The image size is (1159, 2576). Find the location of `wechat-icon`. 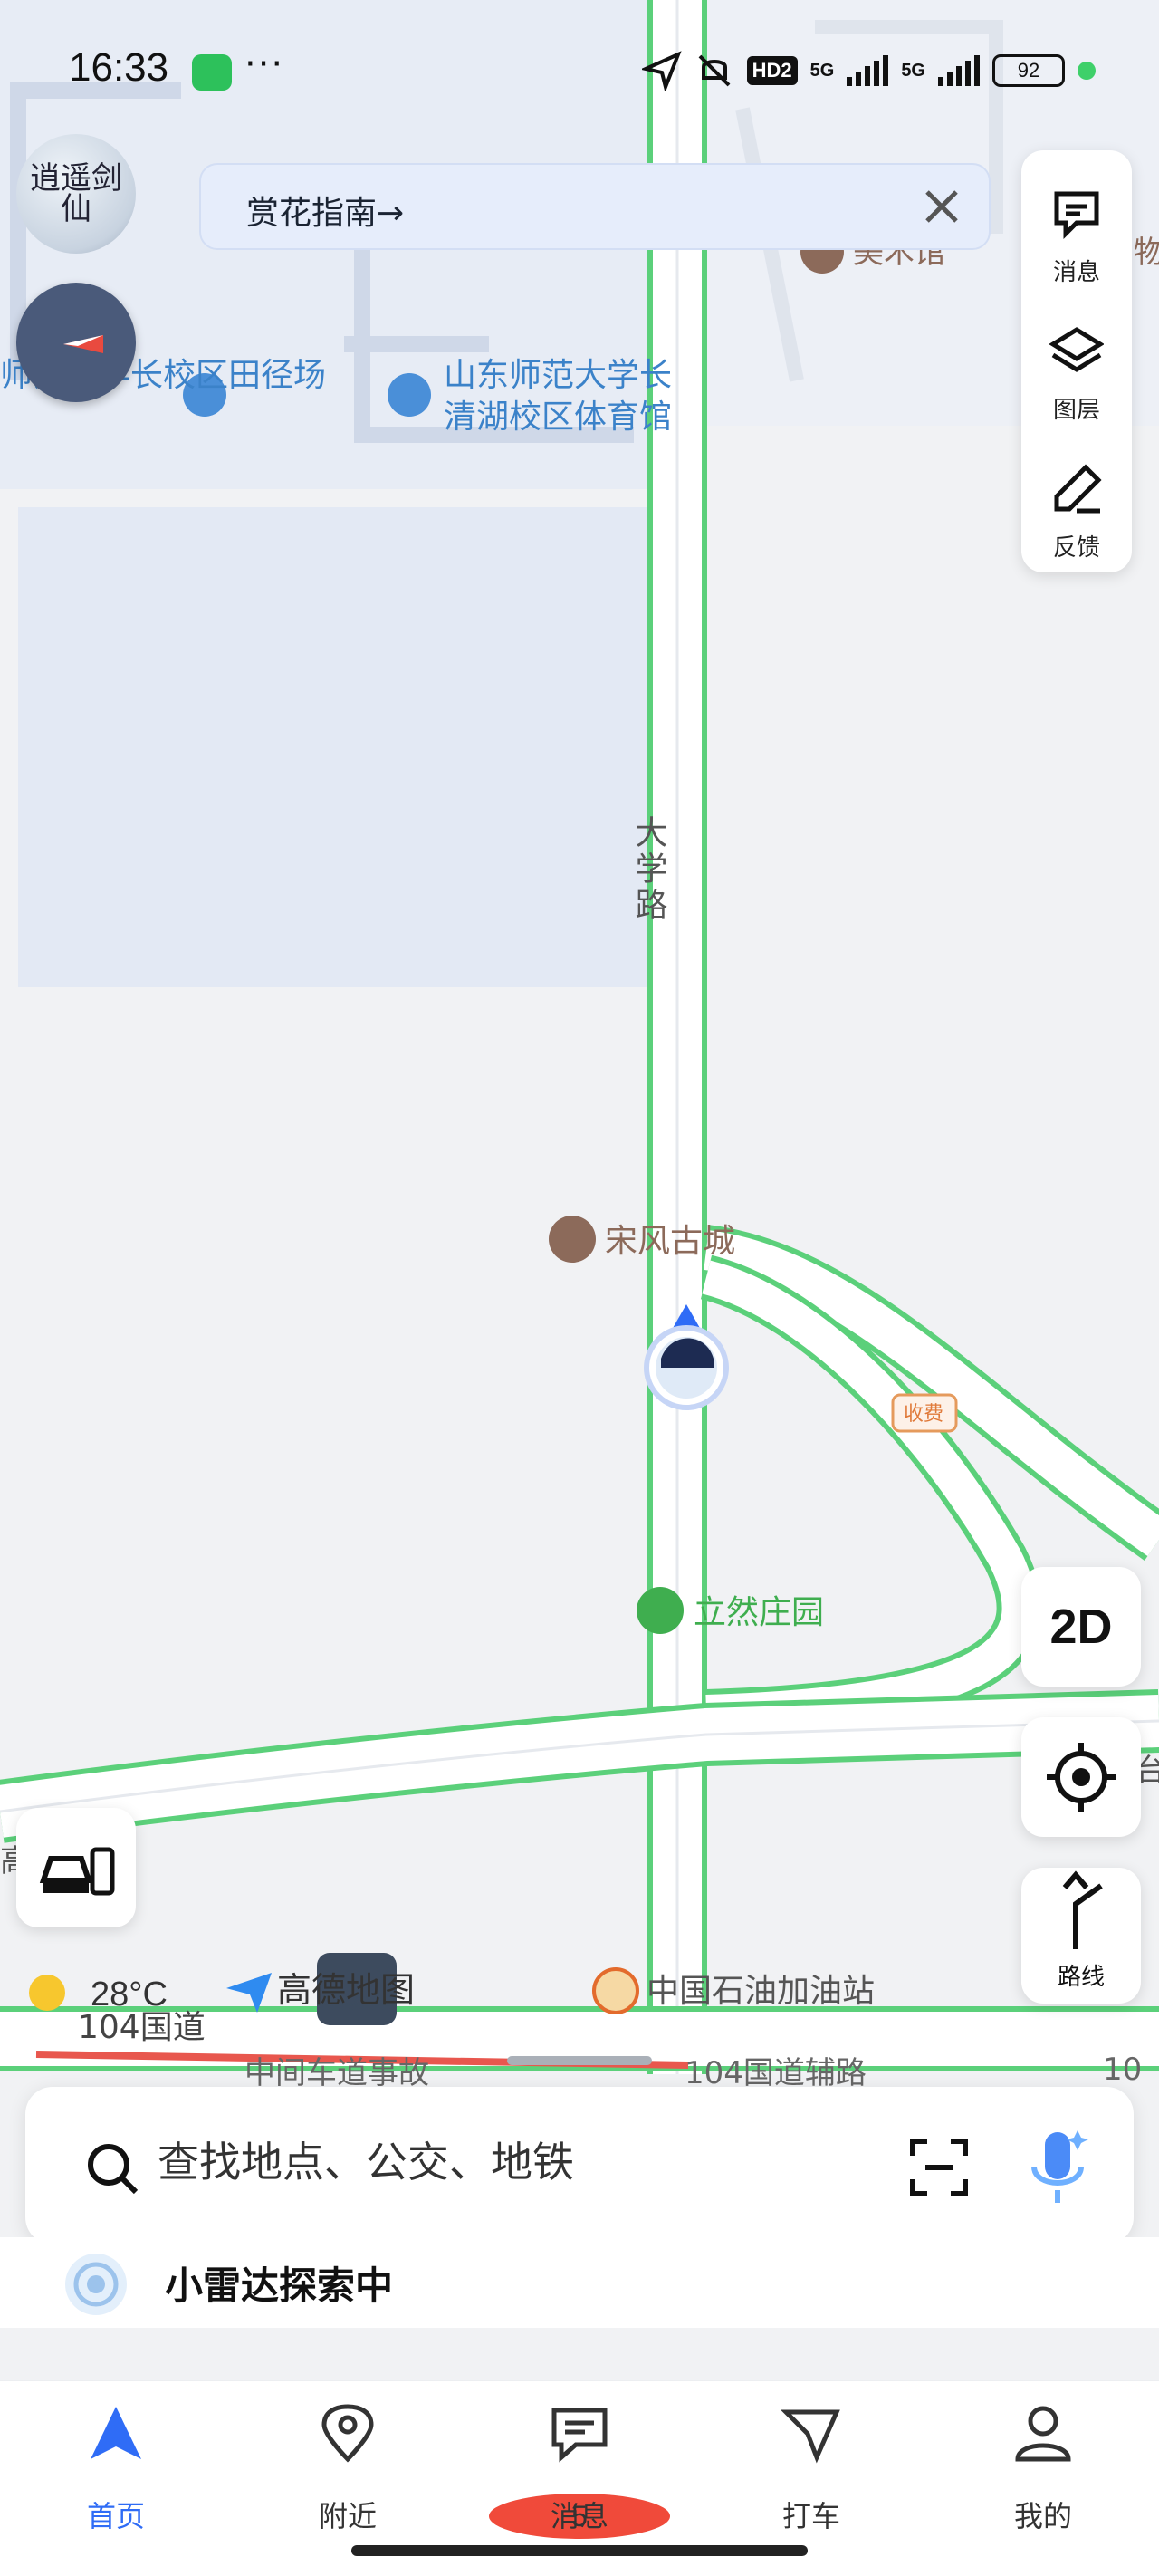

wechat-icon is located at coordinates (212, 72).